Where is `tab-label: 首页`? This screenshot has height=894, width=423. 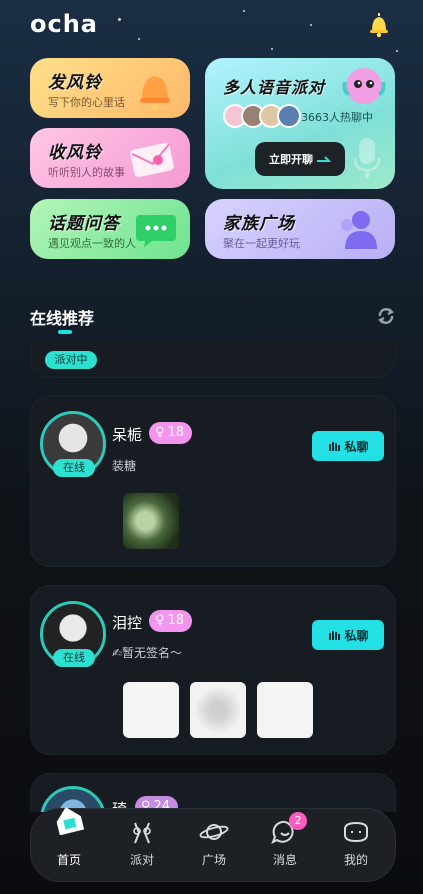 tab-label: 首页 is located at coordinates (68, 860).